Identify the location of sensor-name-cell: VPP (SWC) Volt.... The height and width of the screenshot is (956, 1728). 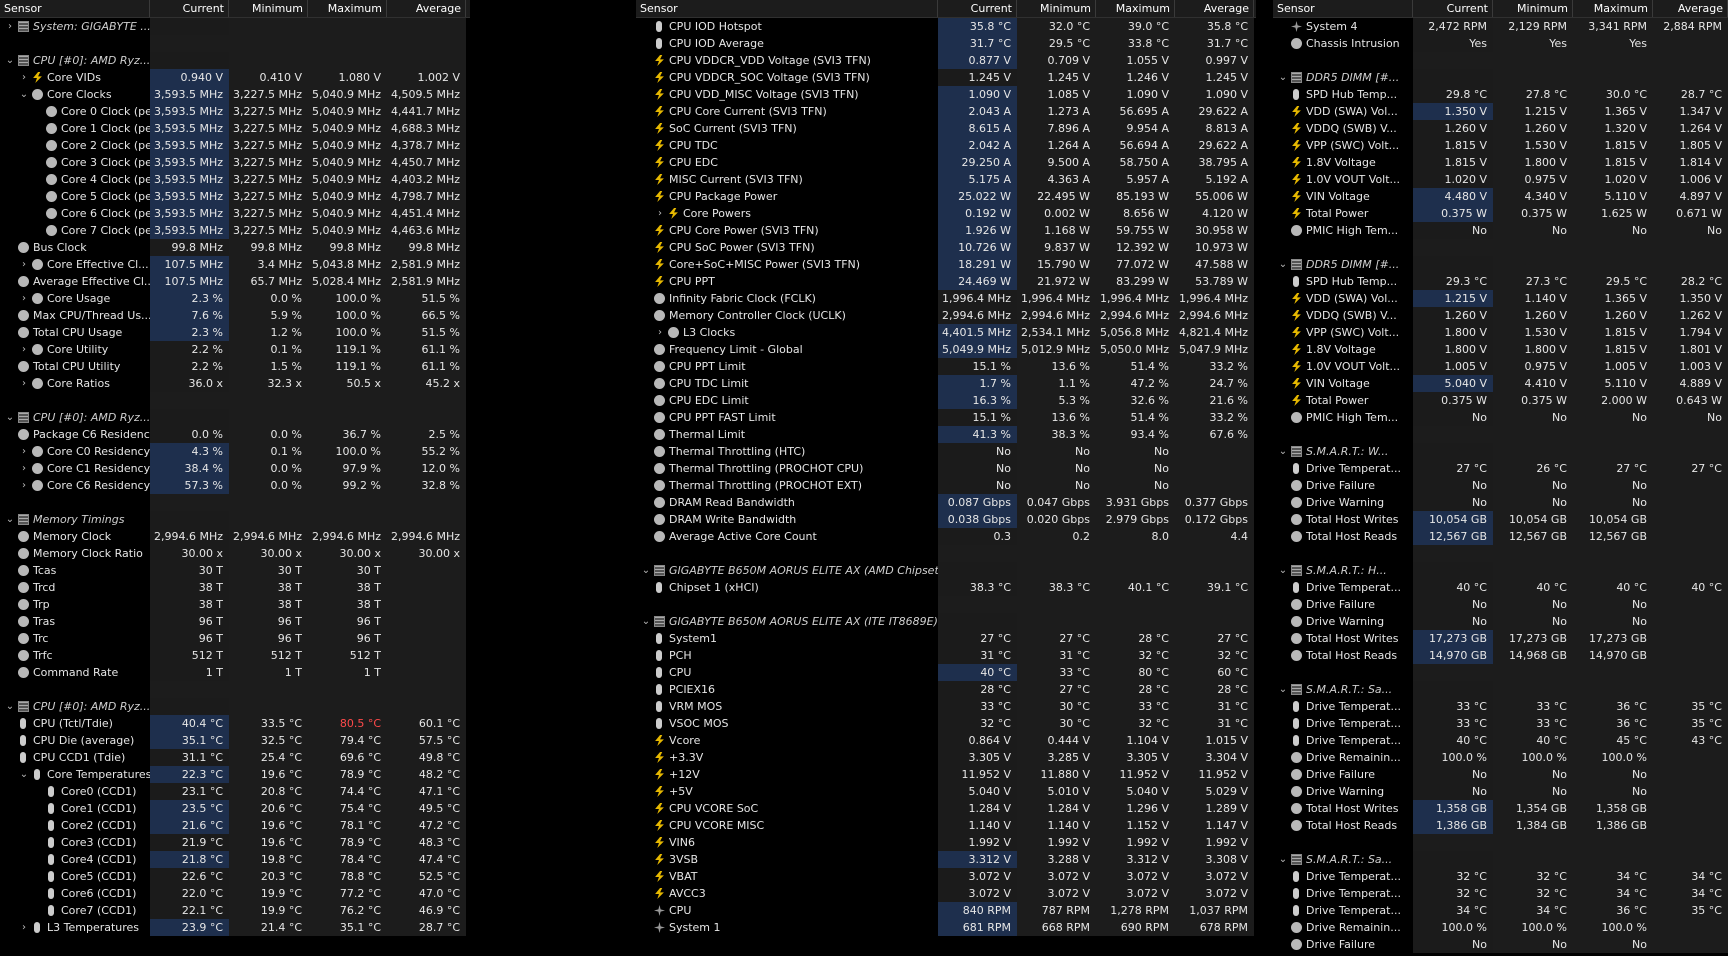
(1343, 332).